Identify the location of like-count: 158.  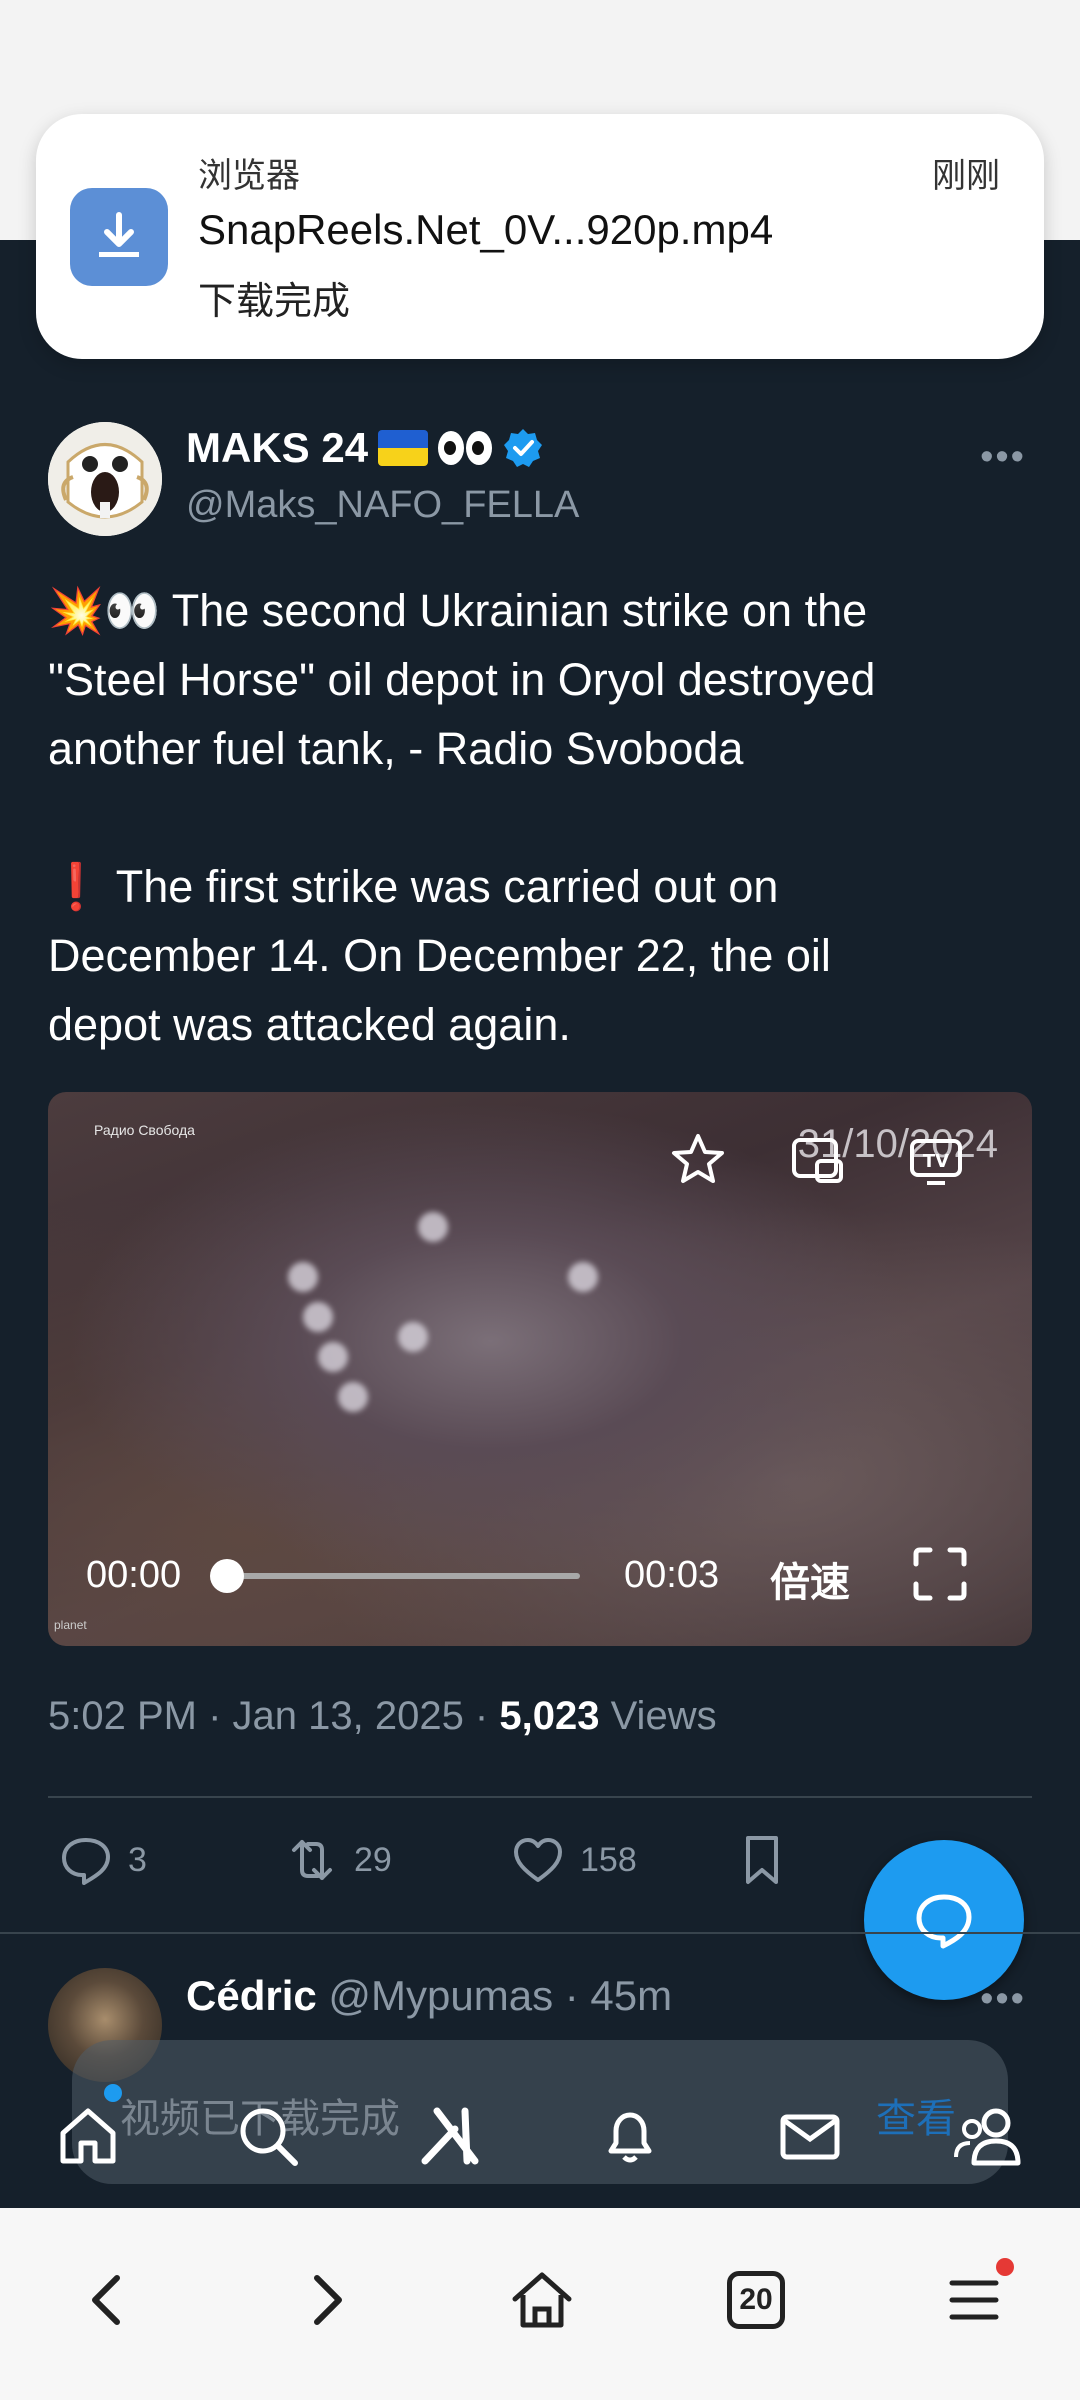
(608, 1859).